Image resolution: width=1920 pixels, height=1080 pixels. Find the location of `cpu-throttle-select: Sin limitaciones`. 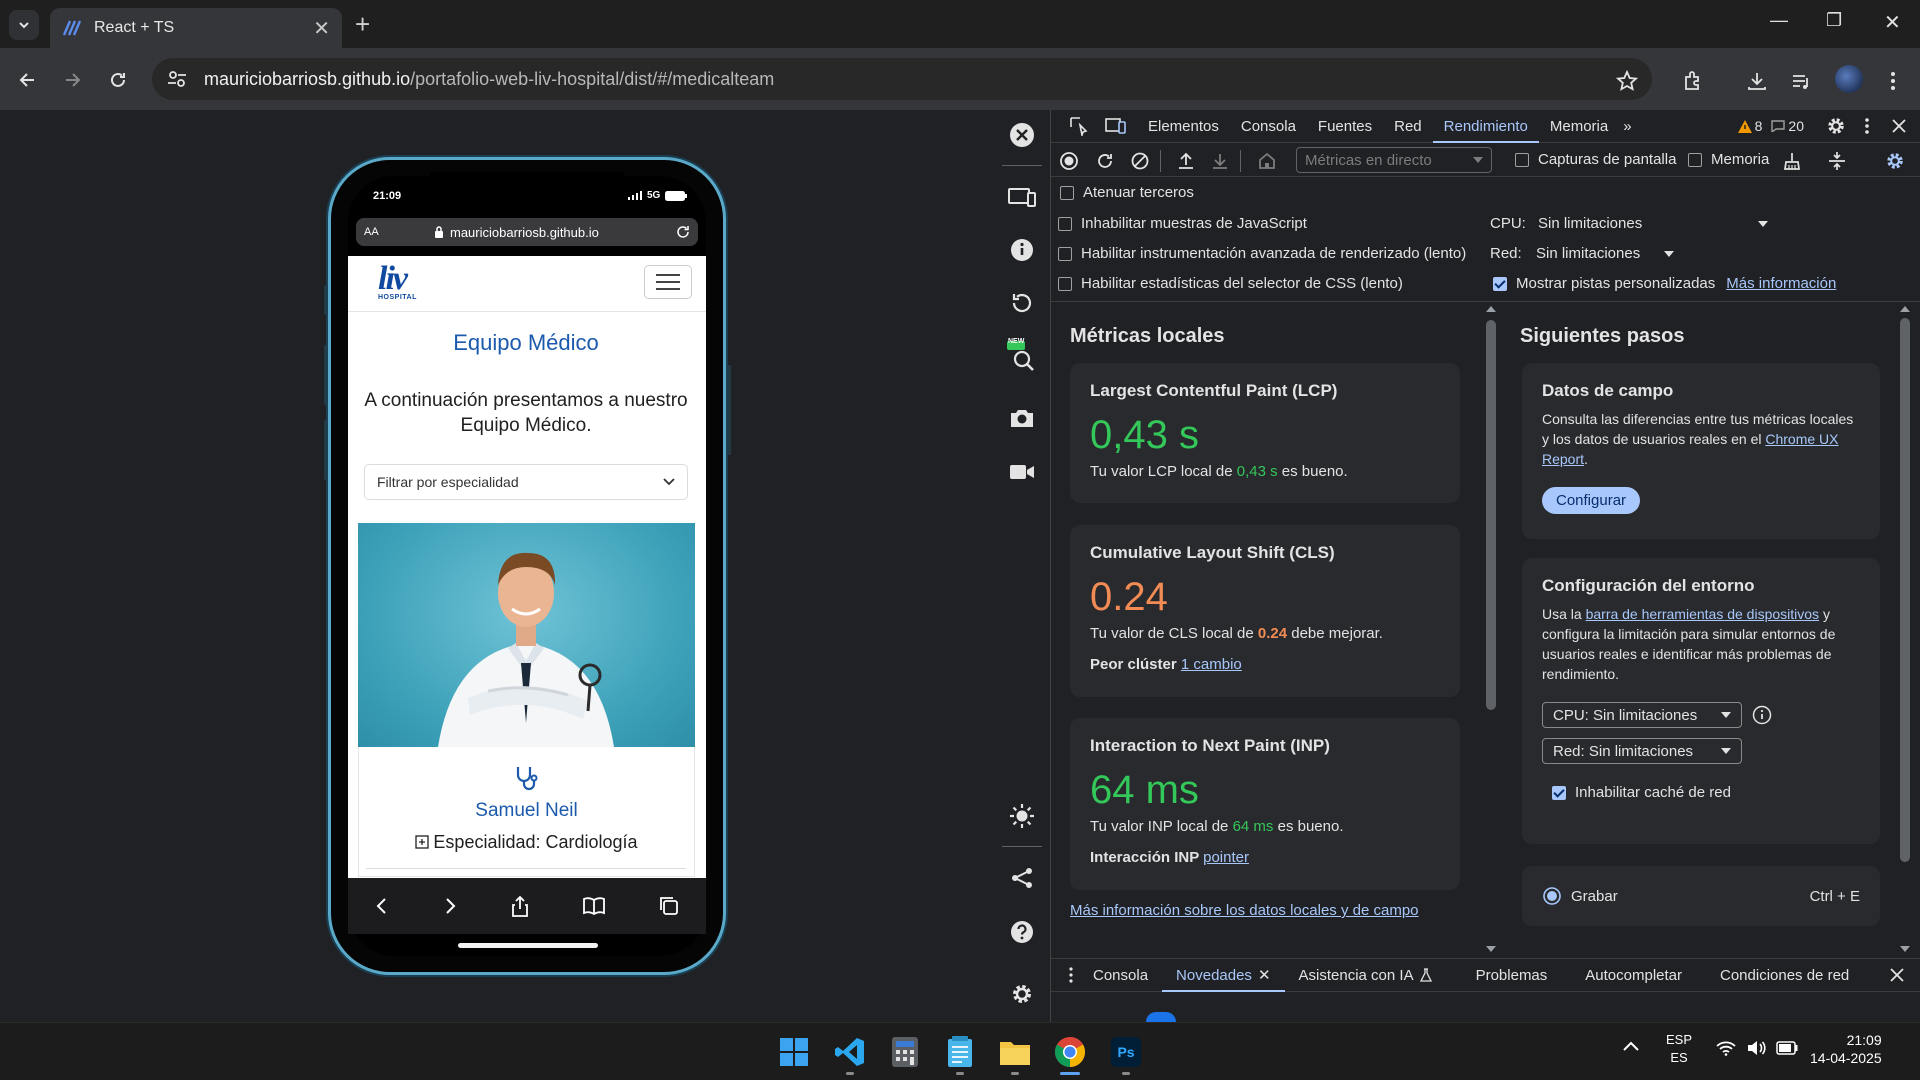

cpu-throttle-select: Sin limitaciones is located at coordinates (1653, 223).